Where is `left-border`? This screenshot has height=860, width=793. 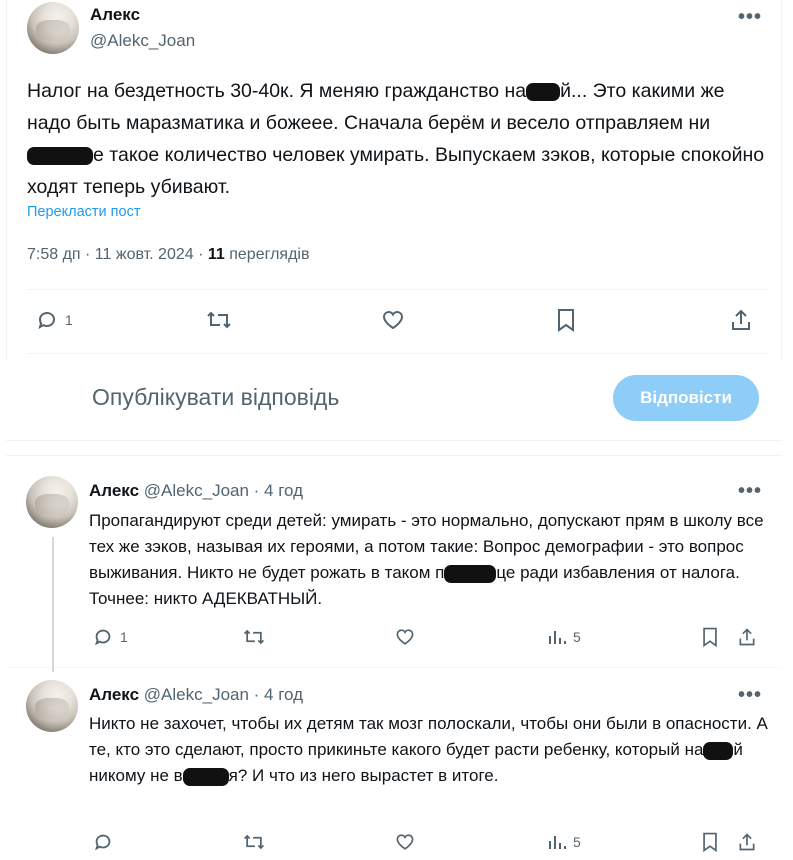
left-border is located at coordinates (6, 180).